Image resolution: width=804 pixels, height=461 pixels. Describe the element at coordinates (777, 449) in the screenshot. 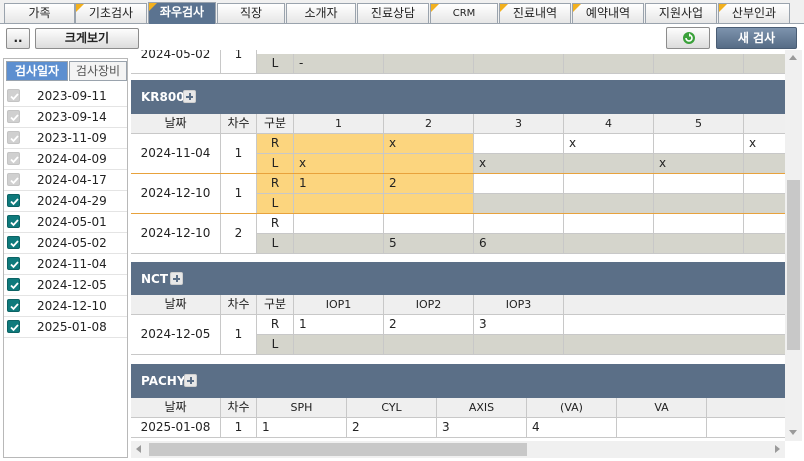

I see `scroll-right-icon` at that location.